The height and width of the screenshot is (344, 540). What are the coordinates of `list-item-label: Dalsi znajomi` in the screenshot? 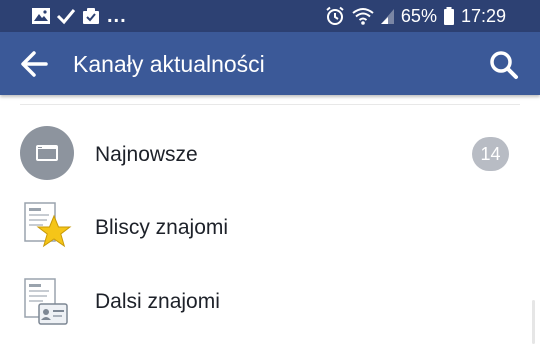 It's located at (157, 301).